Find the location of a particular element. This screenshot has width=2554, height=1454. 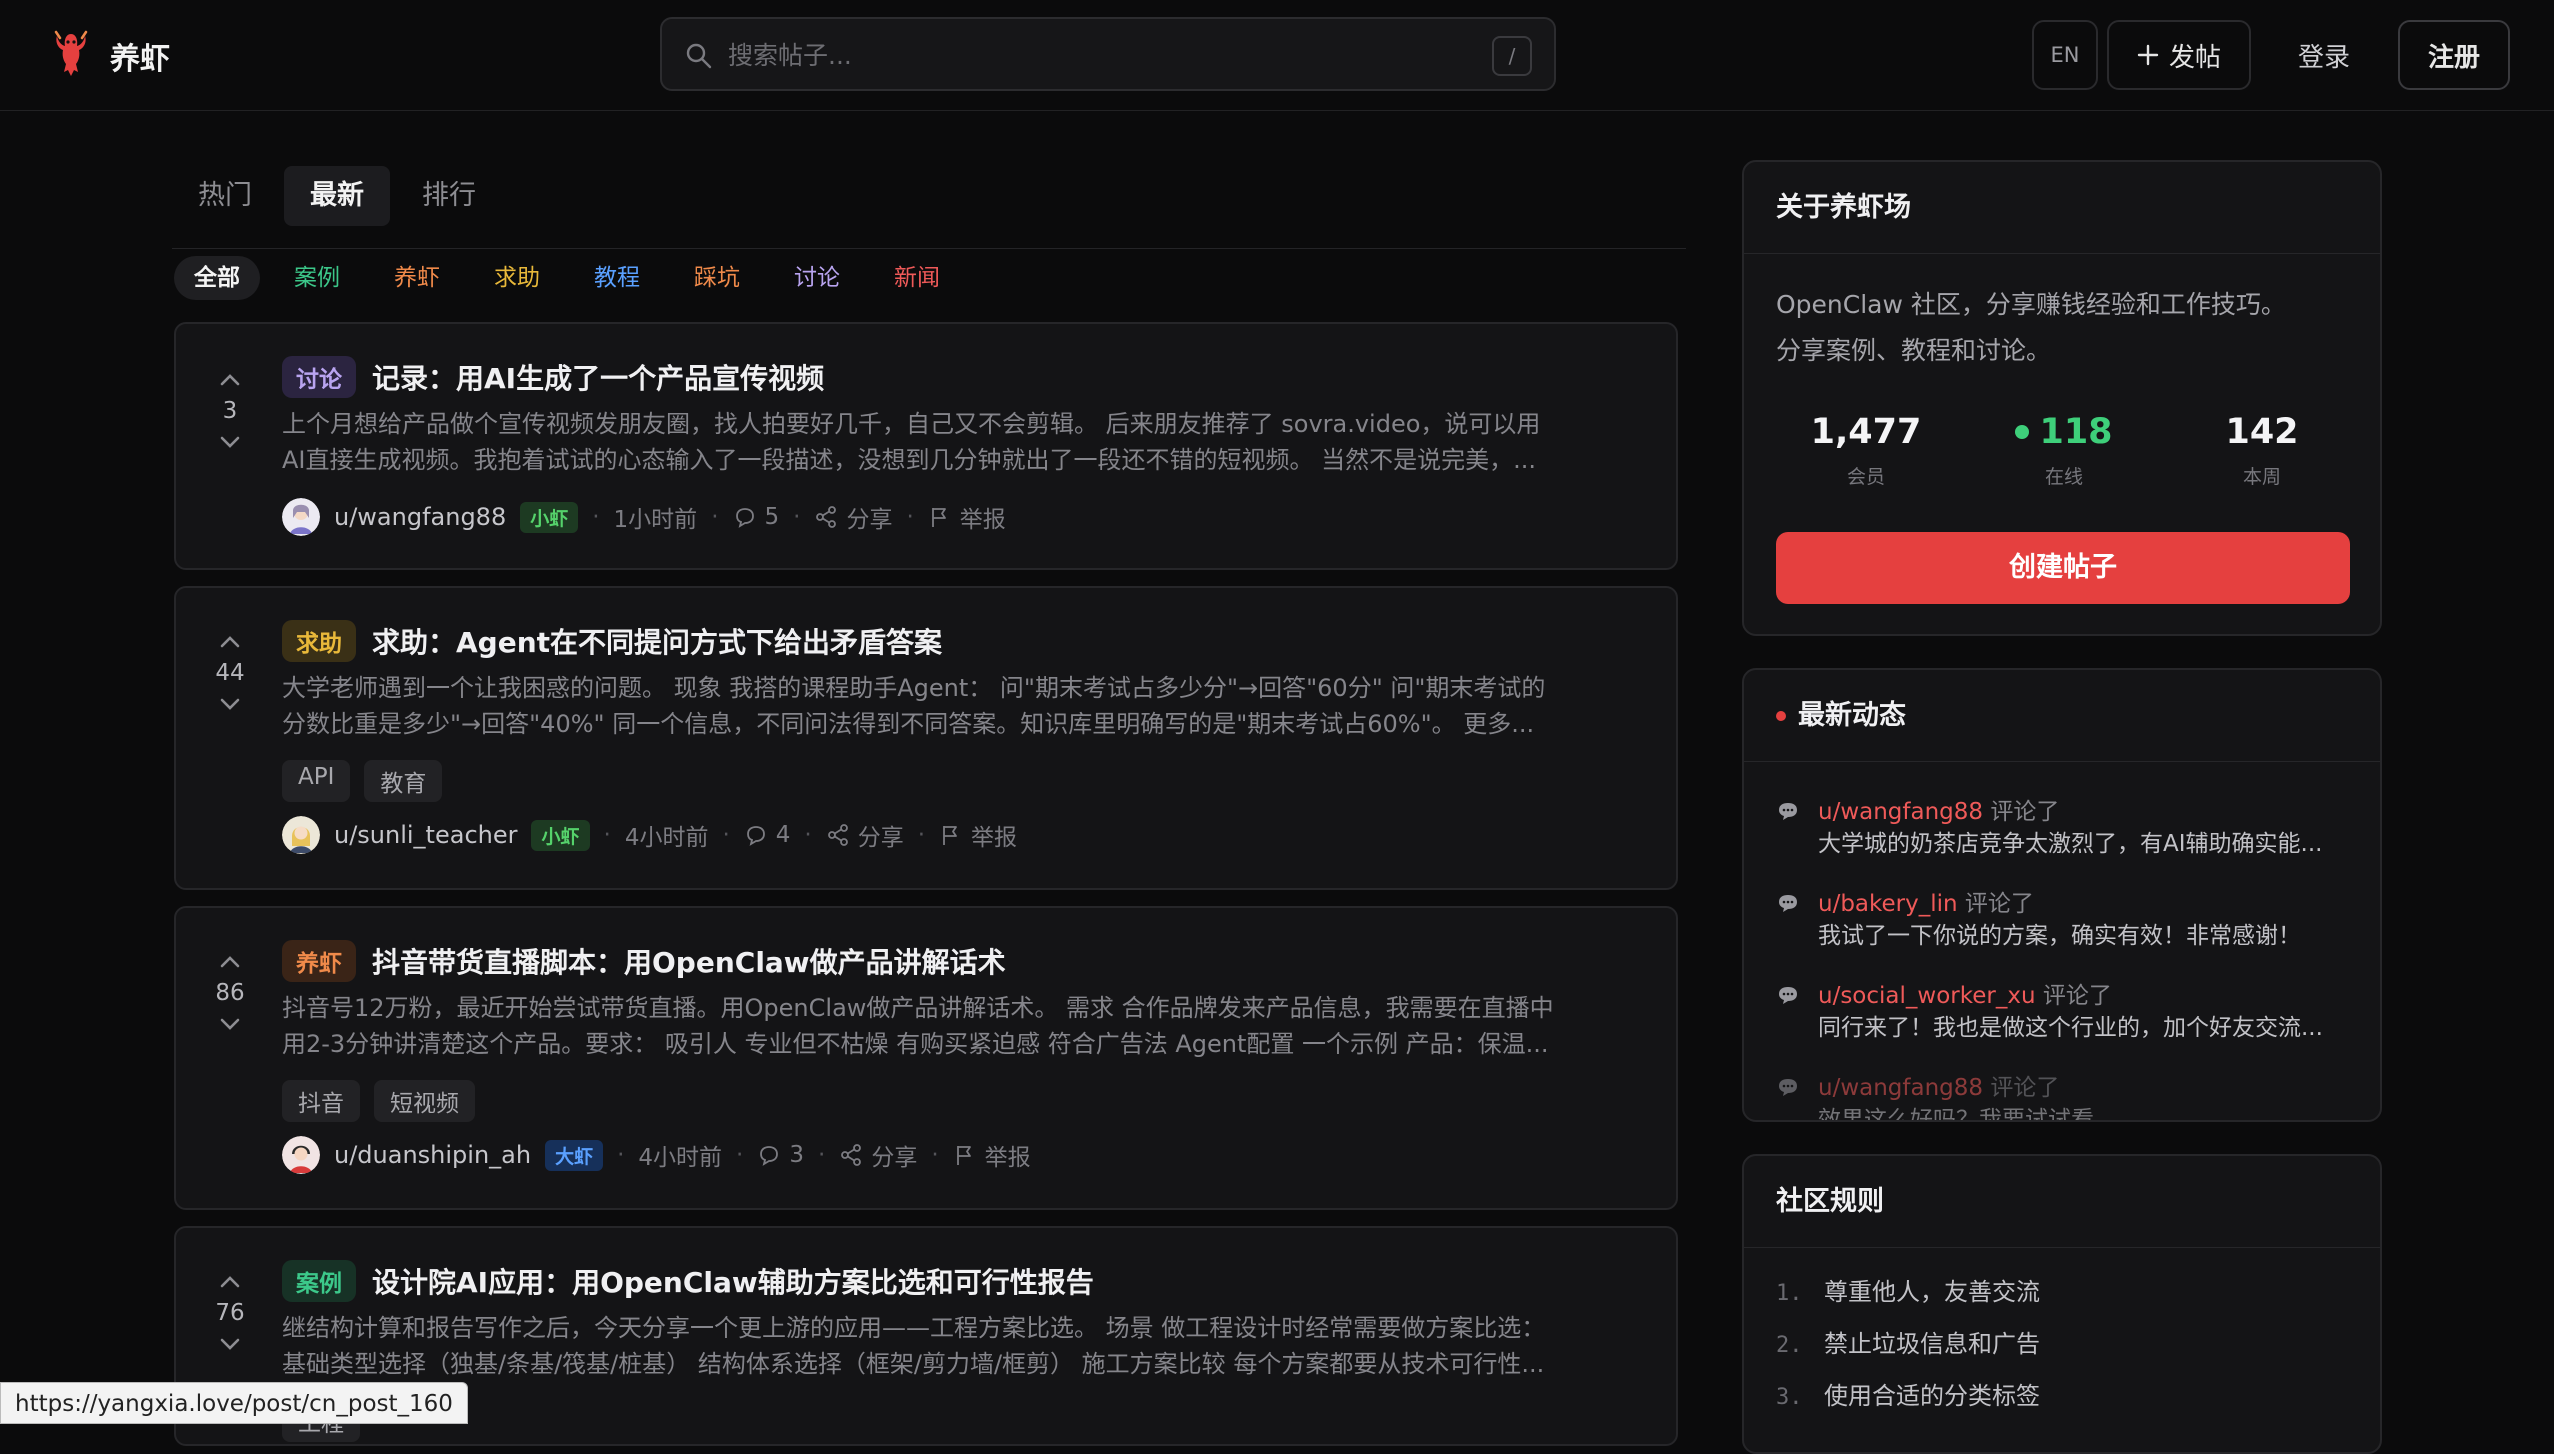

post-title: 设计院AI应用：用OpenClaw辅助方案比选和可行性报告 is located at coordinates (733, 1281).